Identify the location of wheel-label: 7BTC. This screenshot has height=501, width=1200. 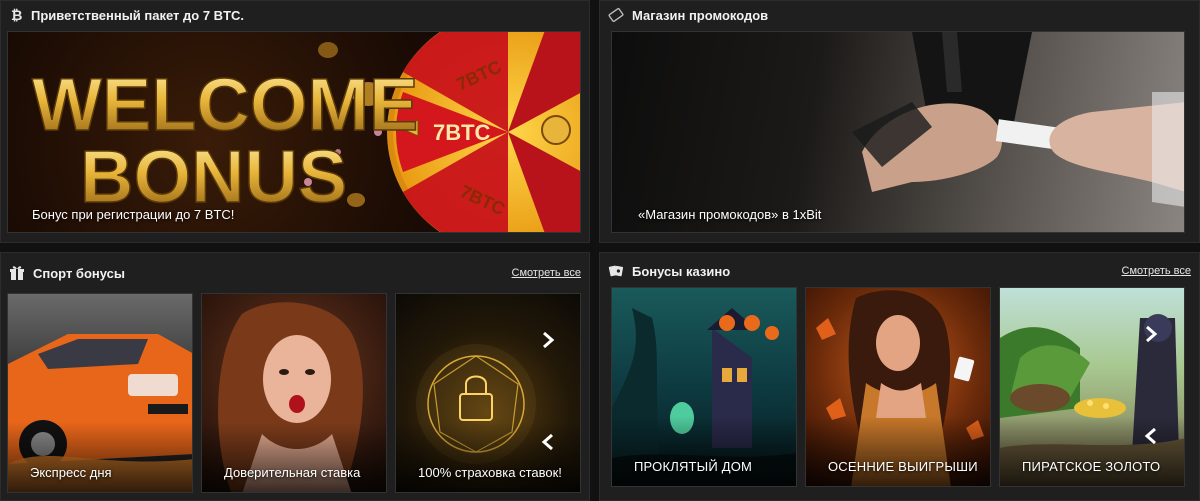
(462, 132).